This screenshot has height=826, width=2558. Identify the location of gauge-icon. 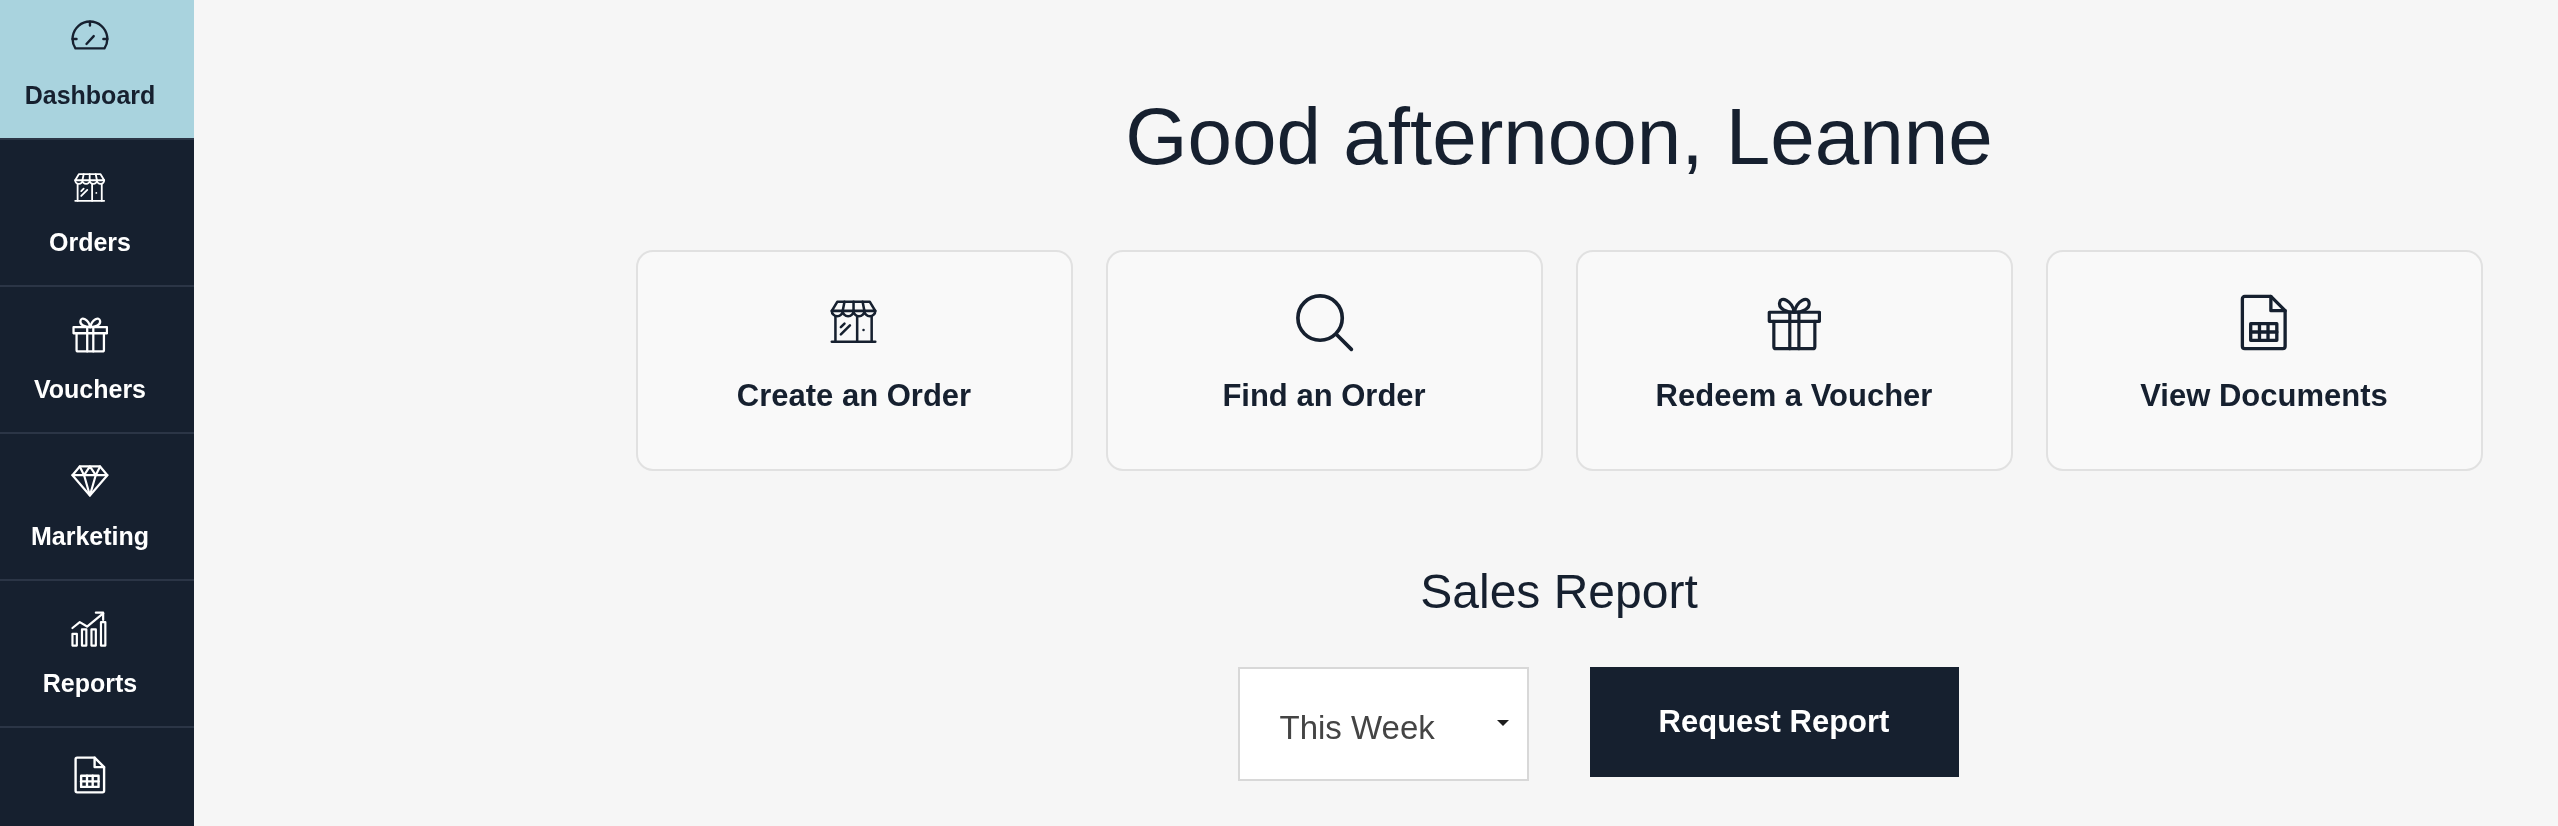
(90, 35).